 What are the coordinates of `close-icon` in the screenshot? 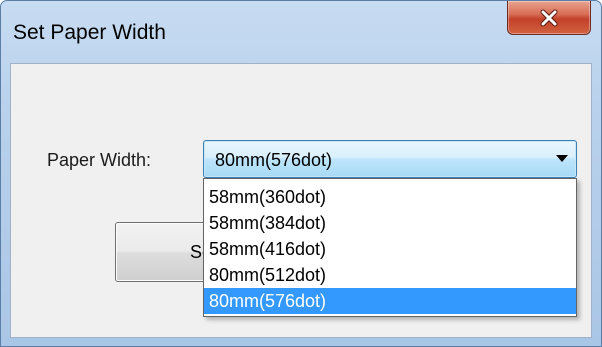 It's located at (549, 17).